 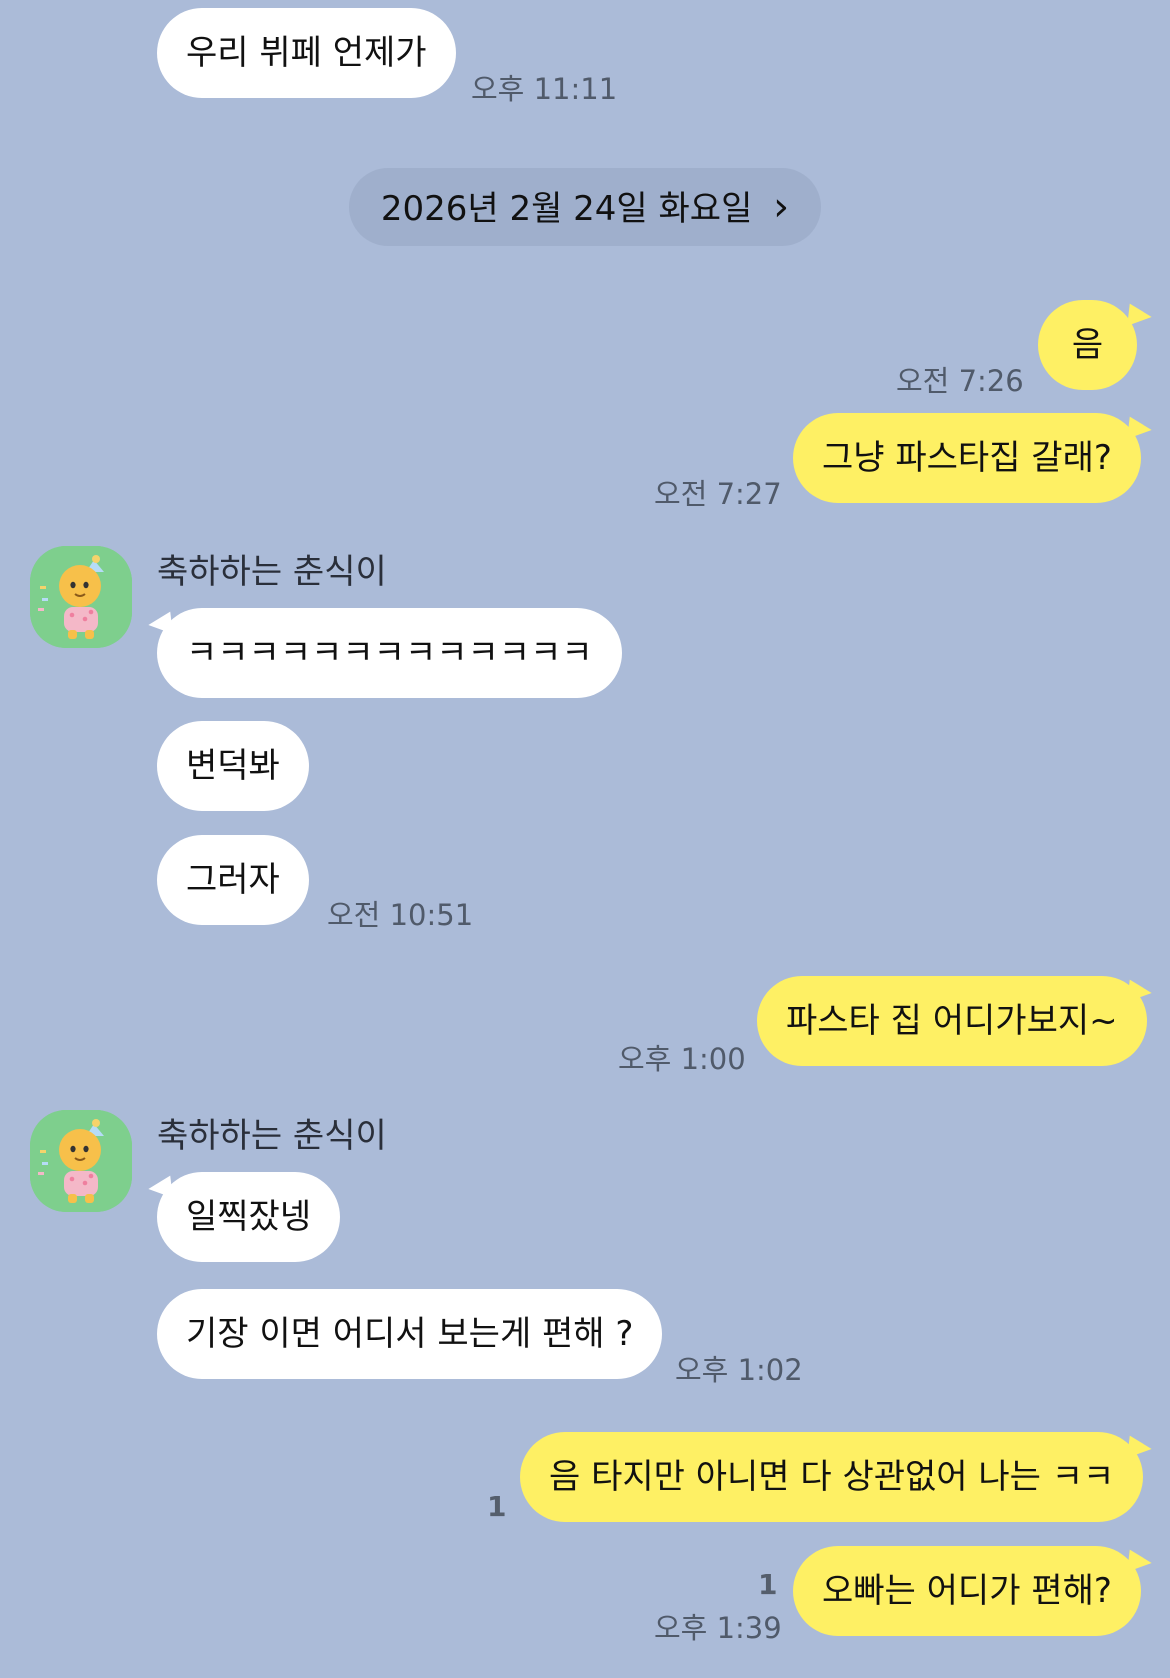 What do you see at coordinates (960, 381) in the screenshot?
I see `message-time: 오전 7:26` at bounding box center [960, 381].